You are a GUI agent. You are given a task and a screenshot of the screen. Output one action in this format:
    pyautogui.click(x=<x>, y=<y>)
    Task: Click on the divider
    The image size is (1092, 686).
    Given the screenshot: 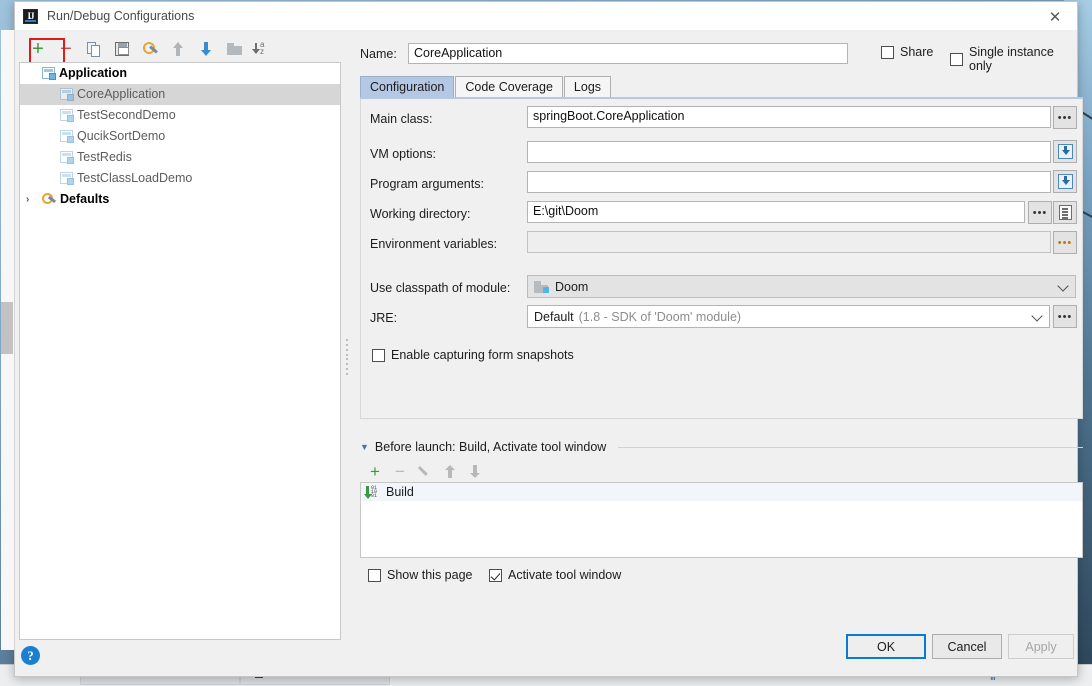 What is the action you would take?
    pyautogui.click(x=850, y=447)
    